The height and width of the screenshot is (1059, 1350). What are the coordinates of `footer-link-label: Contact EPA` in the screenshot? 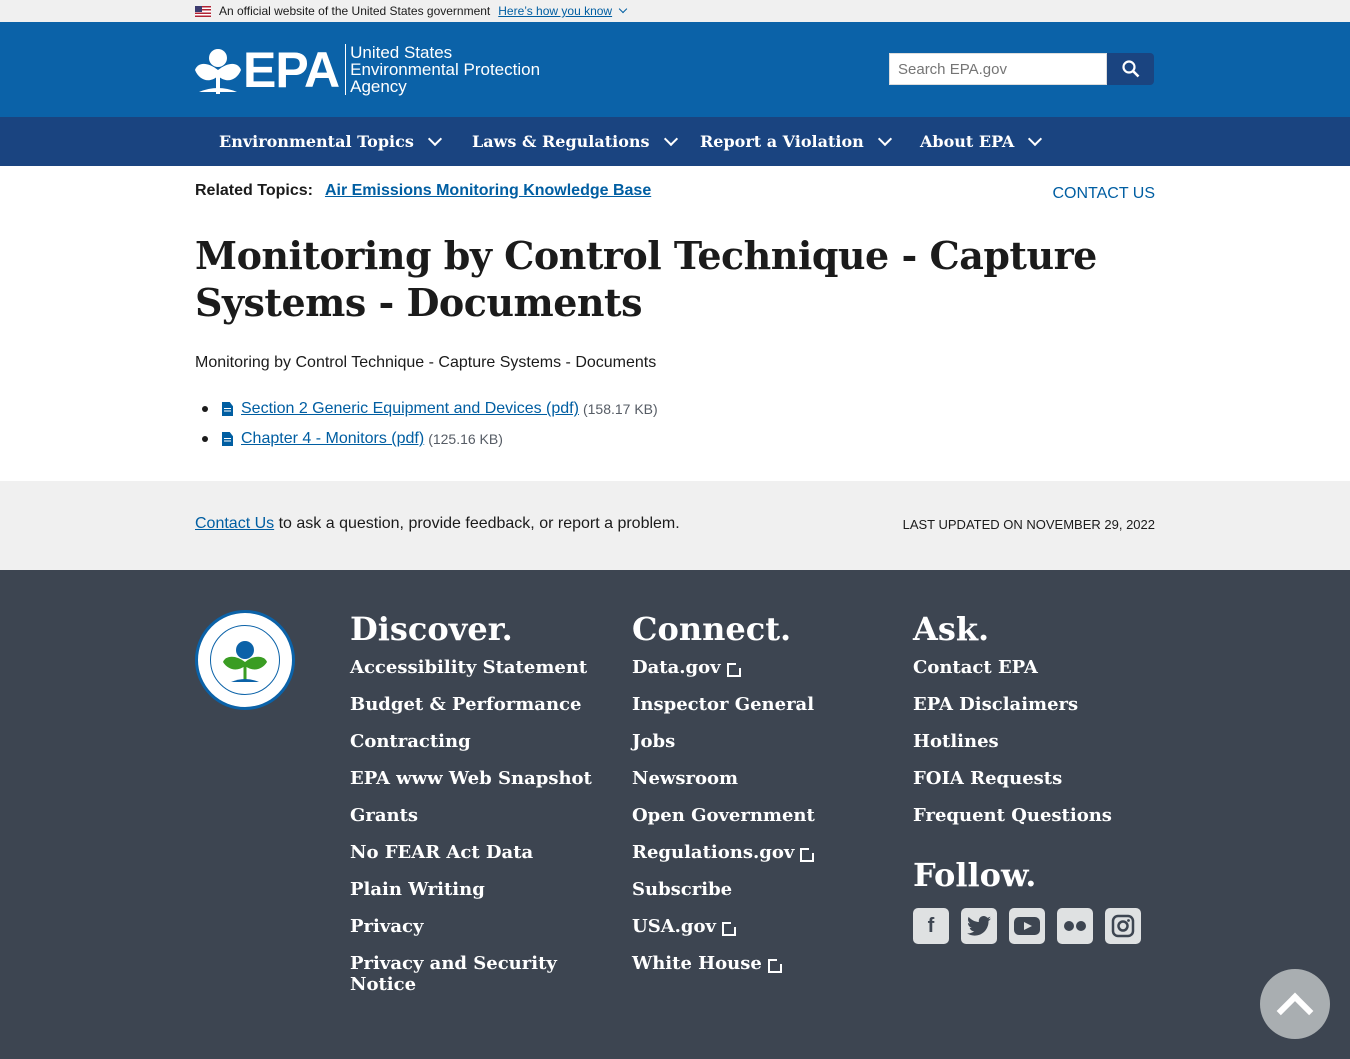 It's located at (975, 667).